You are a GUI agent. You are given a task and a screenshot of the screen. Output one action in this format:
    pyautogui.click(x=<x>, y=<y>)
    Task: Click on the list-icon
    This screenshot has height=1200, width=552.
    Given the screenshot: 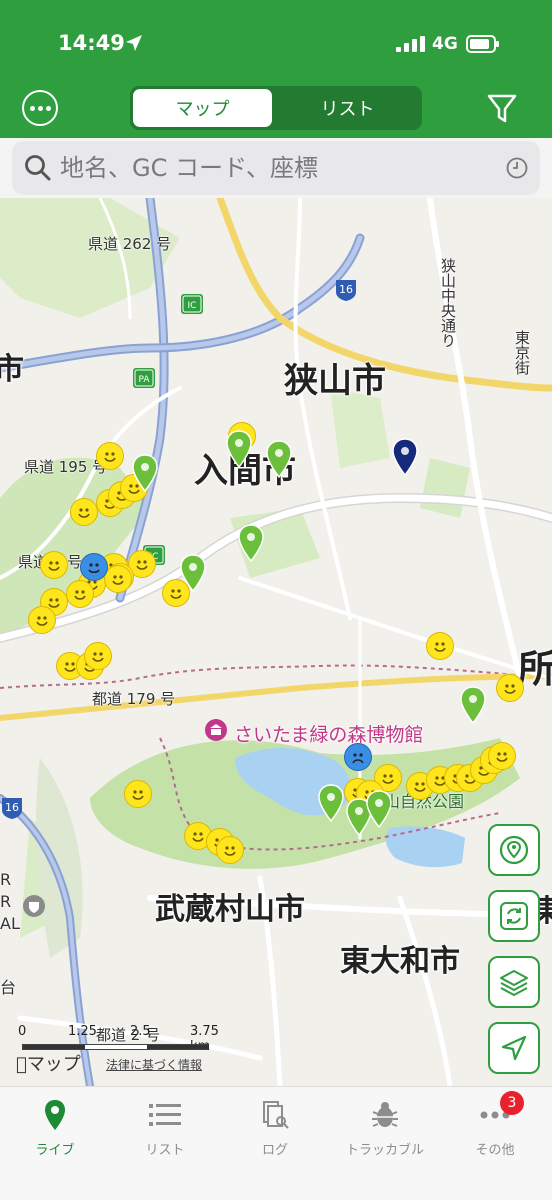 What is the action you would take?
    pyautogui.click(x=165, y=1115)
    